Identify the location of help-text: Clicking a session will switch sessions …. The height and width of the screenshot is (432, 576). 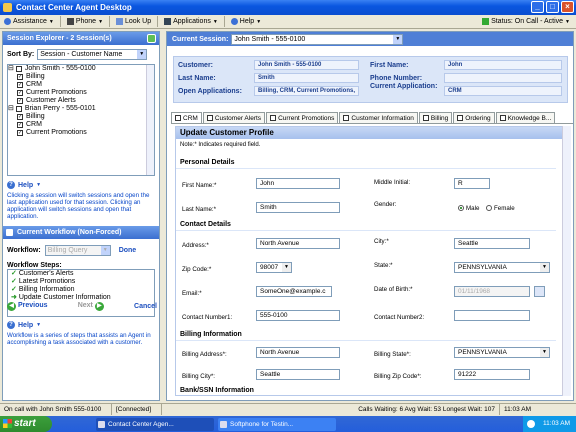
(78, 206).